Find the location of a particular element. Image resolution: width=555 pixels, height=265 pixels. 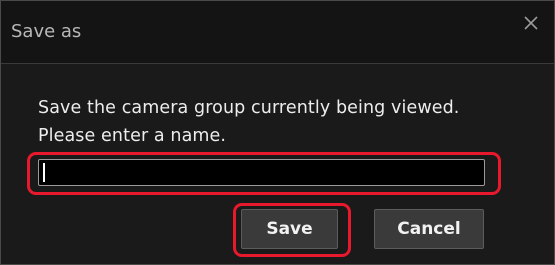

dialog-title: Save as is located at coordinates (46, 31).